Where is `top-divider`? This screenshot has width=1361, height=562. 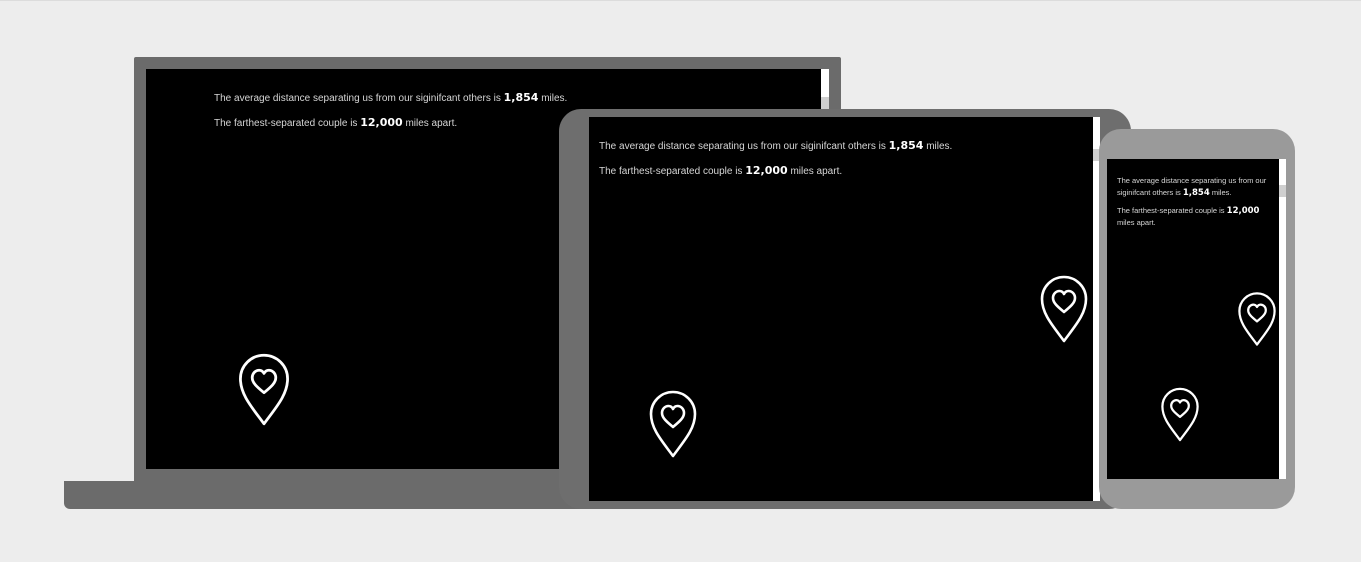 top-divider is located at coordinates (680, 0).